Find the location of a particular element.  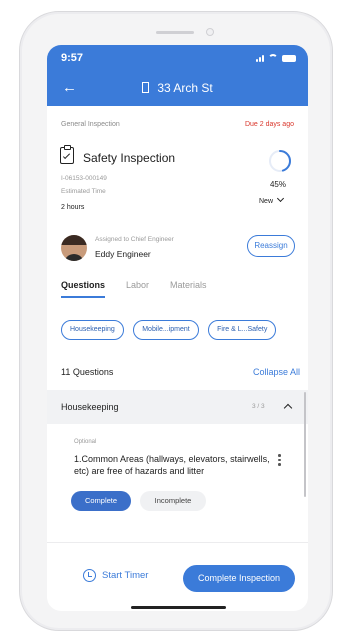

app-header: 9:57 ← 33 Arch St is located at coordinates (177, 75).